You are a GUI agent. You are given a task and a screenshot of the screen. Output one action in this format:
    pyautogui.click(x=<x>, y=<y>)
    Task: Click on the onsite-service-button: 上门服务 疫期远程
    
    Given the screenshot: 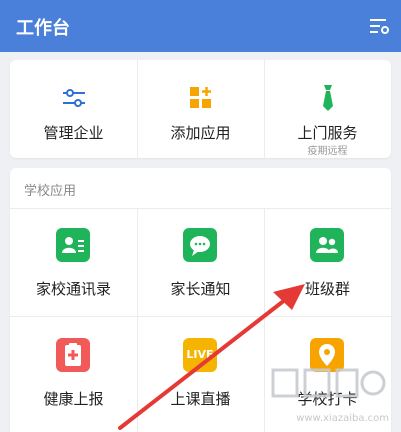 What is the action you would take?
    pyautogui.click(x=327, y=109)
    